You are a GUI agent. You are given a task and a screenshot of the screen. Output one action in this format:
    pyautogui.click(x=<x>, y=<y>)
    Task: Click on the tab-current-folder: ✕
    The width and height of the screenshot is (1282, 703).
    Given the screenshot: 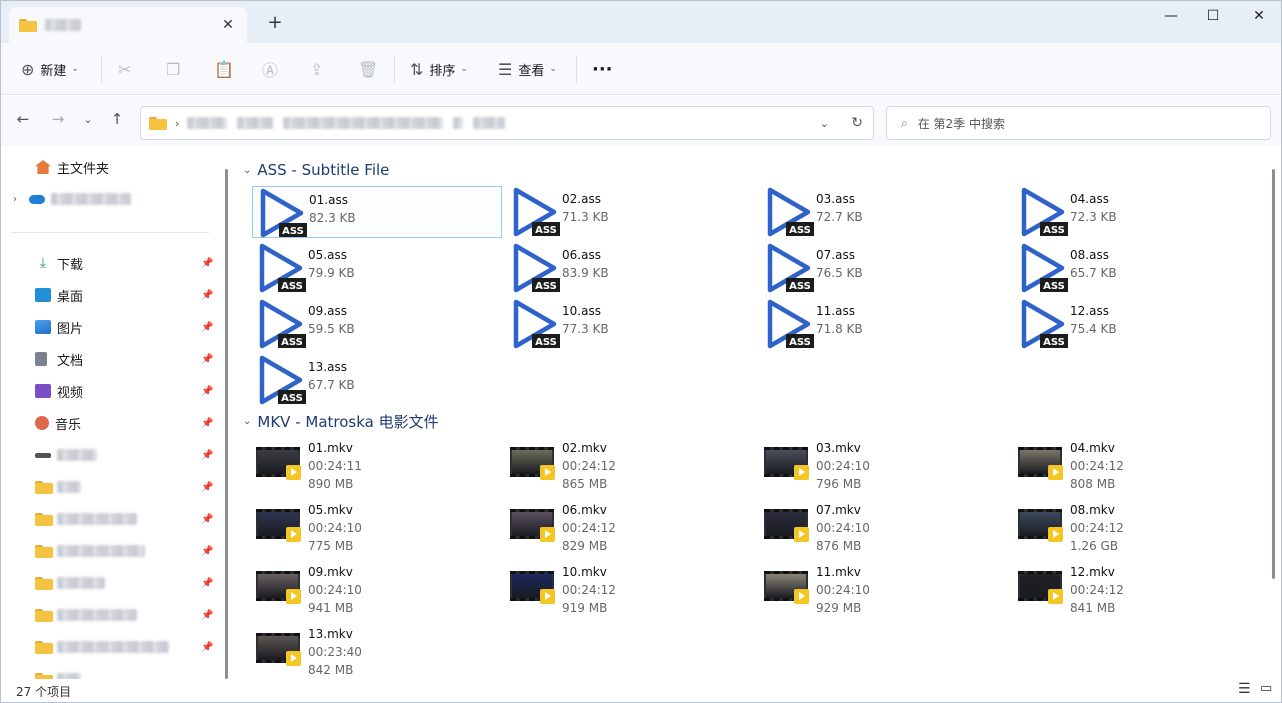 What is the action you would take?
    pyautogui.click(x=128, y=25)
    